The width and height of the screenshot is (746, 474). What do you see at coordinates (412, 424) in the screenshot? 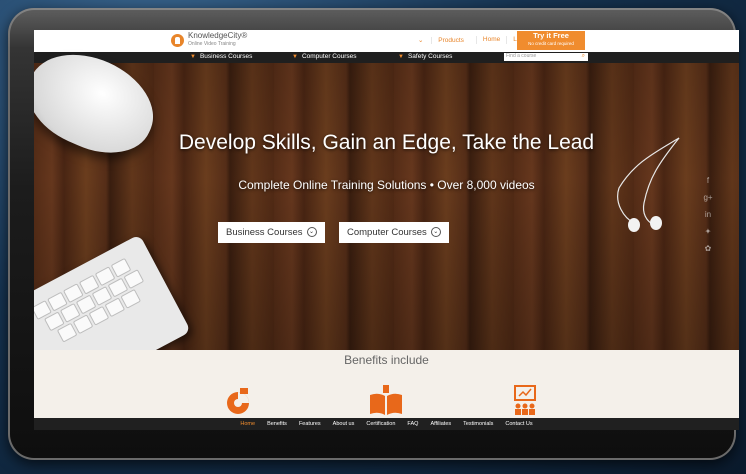
I see `footer-link-faq: FAQ` at bounding box center [412, 424].